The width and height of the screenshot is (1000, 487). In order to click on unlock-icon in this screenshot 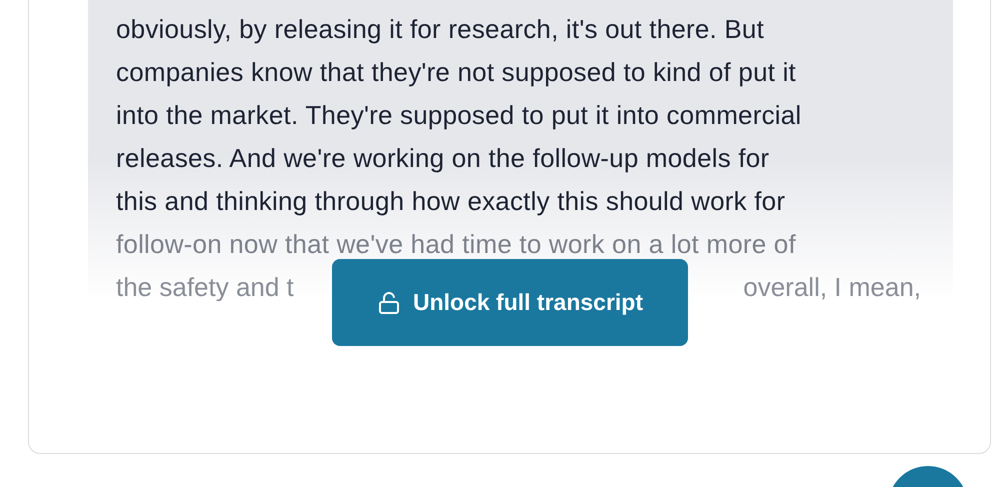, I will do `click(388, 302)`.